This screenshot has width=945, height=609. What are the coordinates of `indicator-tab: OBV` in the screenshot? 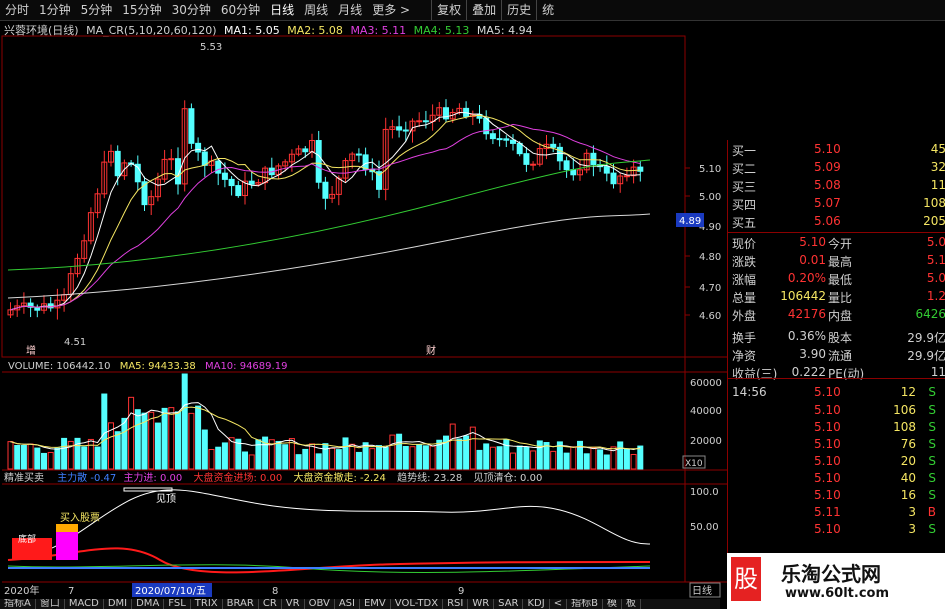 It's located at (320, 604).